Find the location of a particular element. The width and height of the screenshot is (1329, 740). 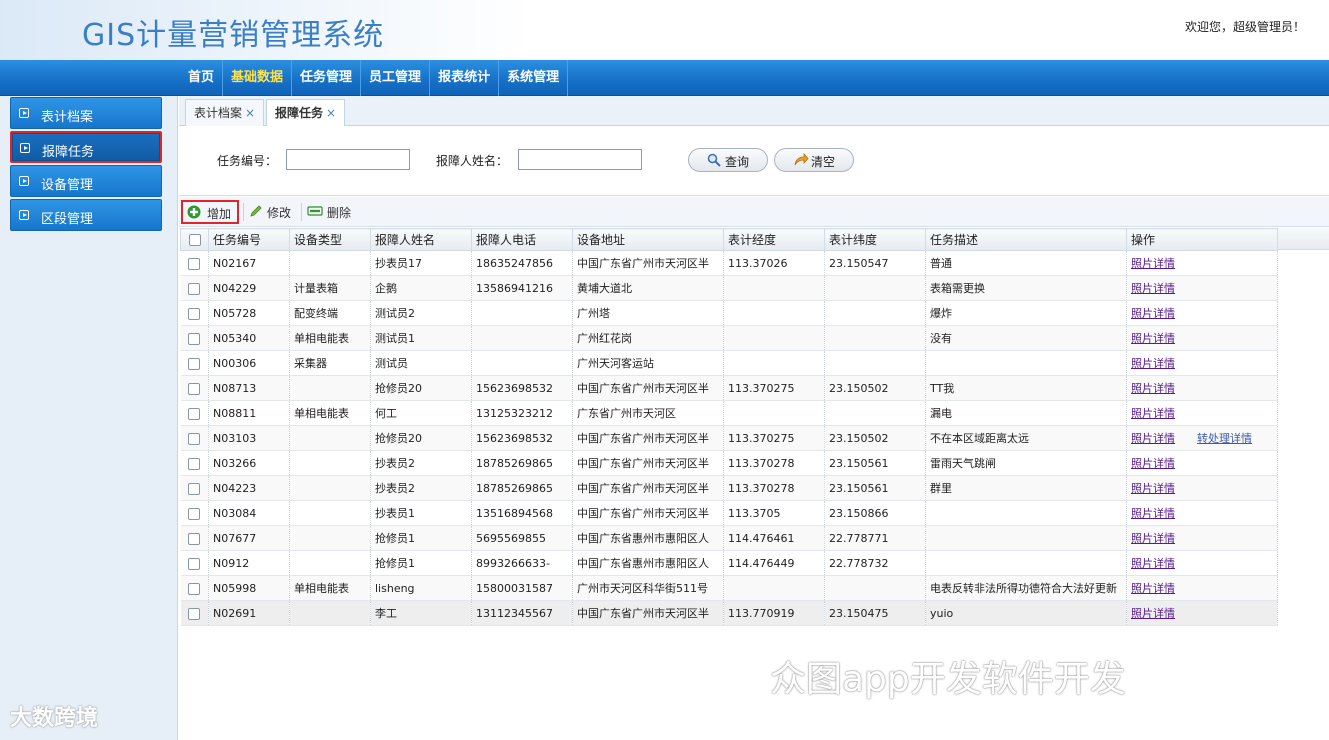

col-reporter-name: 报障人姓名 is located at coordinates (421, 239).